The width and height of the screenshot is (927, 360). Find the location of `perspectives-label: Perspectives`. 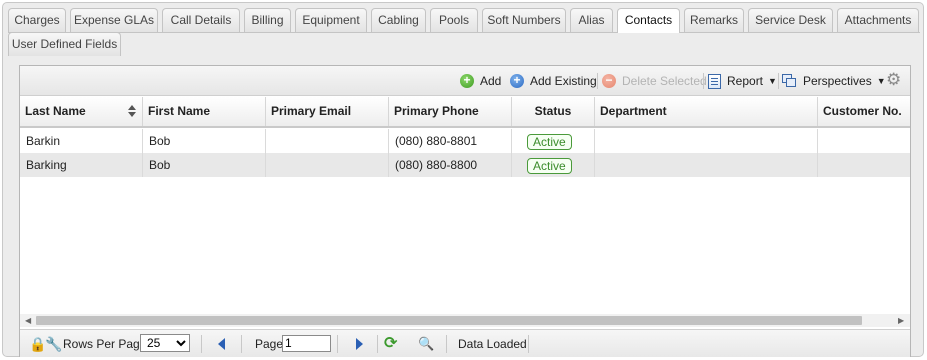

perspectives-label: Perspectives is located at coordinates (837, 81).